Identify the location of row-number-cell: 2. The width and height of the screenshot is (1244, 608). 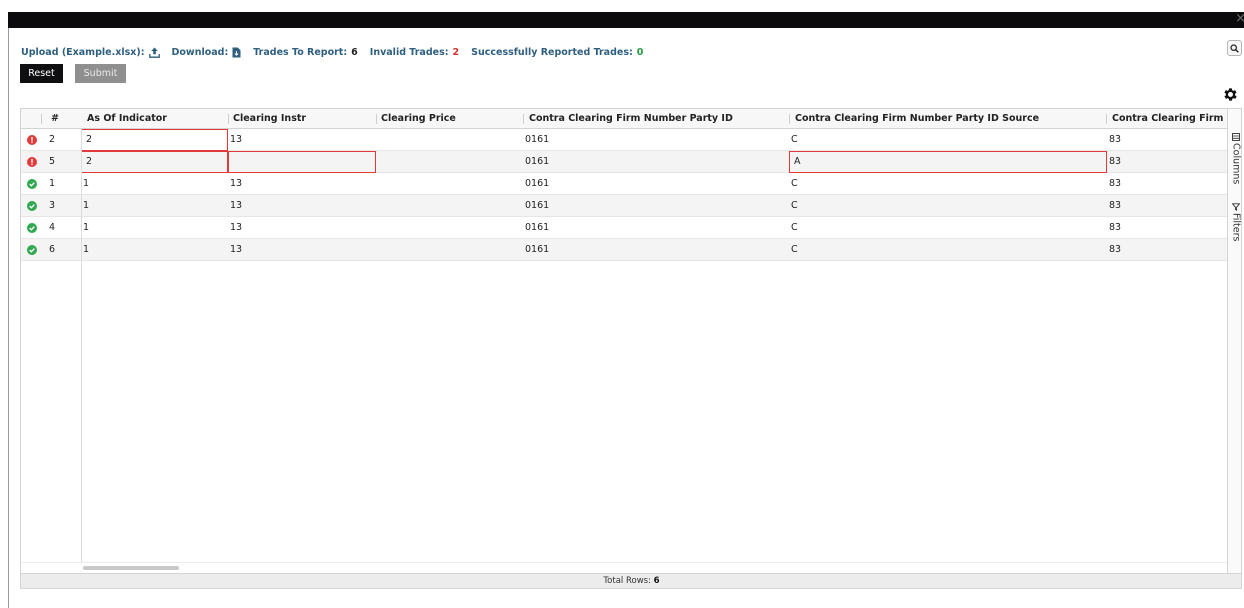
(64, 140).